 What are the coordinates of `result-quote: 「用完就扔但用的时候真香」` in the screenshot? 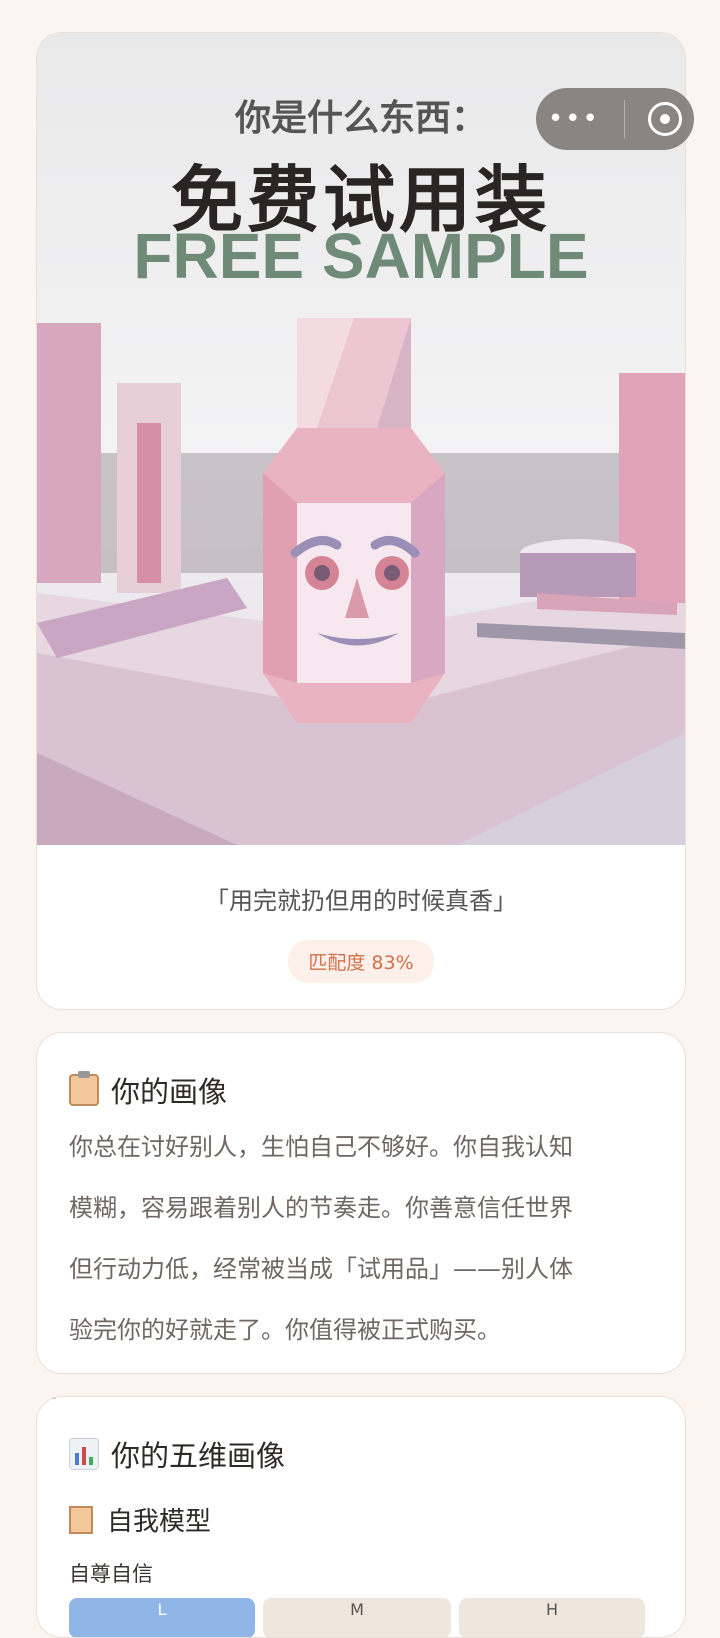 It's located at (361, 901).